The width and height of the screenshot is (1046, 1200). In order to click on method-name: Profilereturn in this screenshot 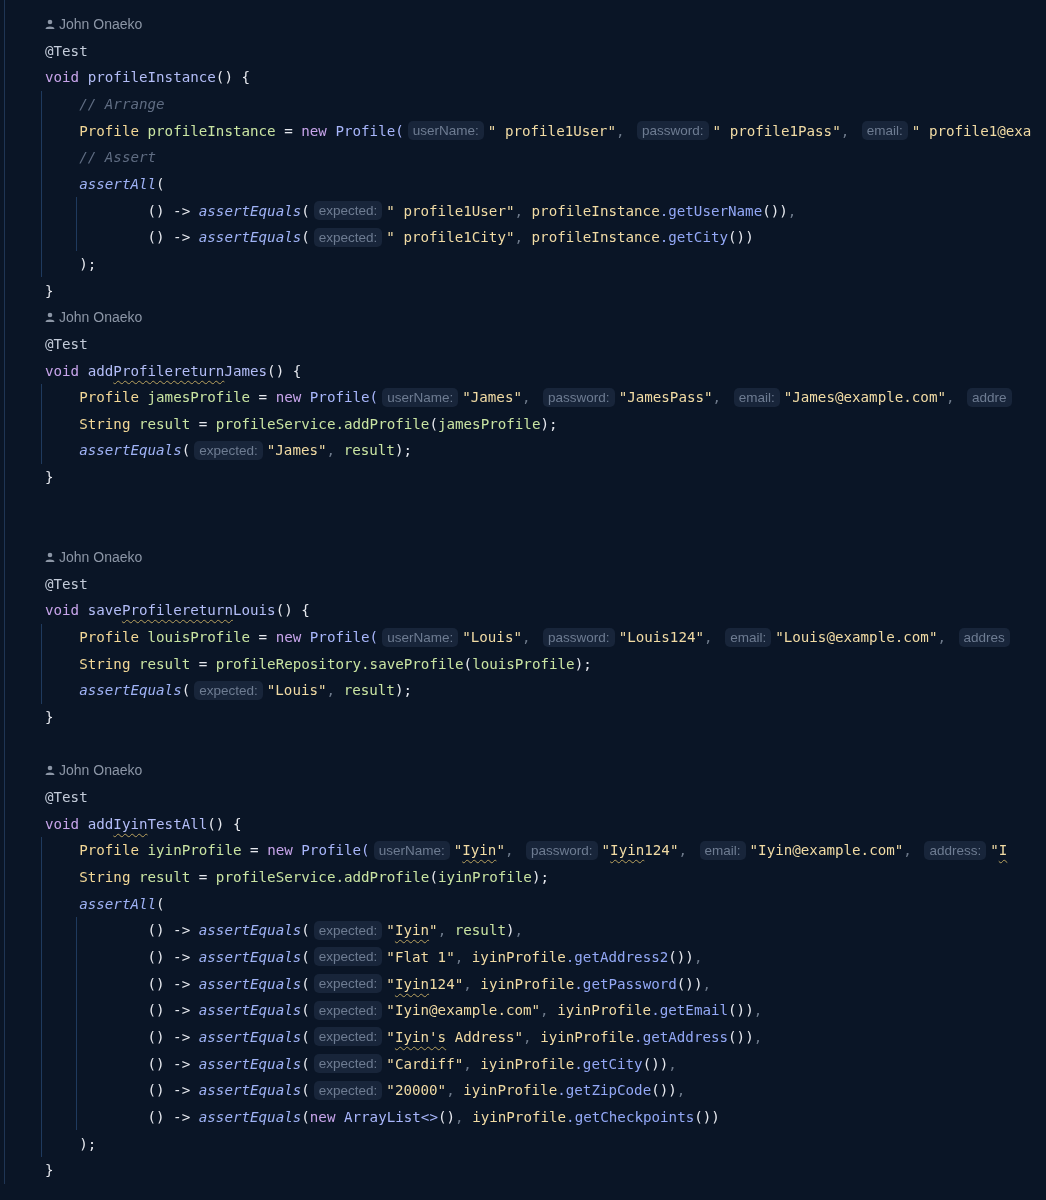, I will do `click(169, 370)`.